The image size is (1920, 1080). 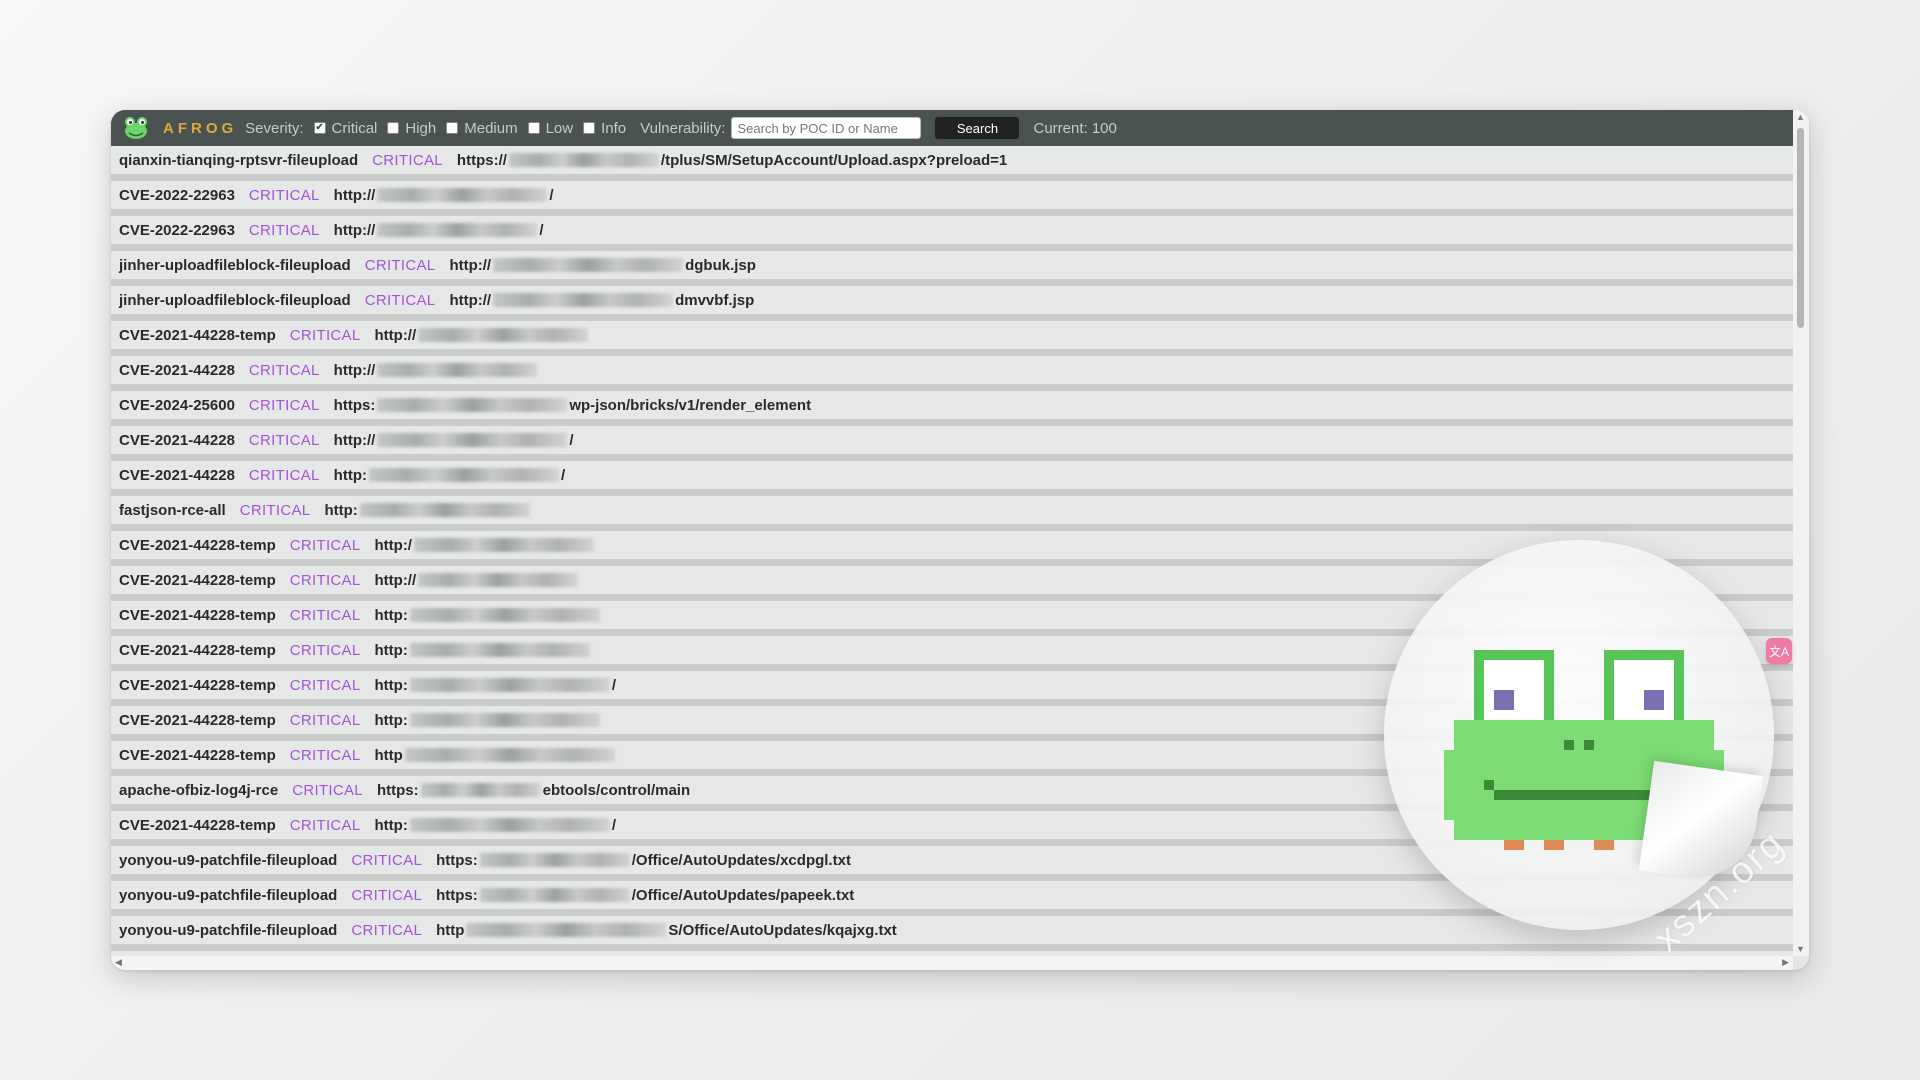 I want to click on scroll-up-icon: ▲, so click(x=1800, y=117).